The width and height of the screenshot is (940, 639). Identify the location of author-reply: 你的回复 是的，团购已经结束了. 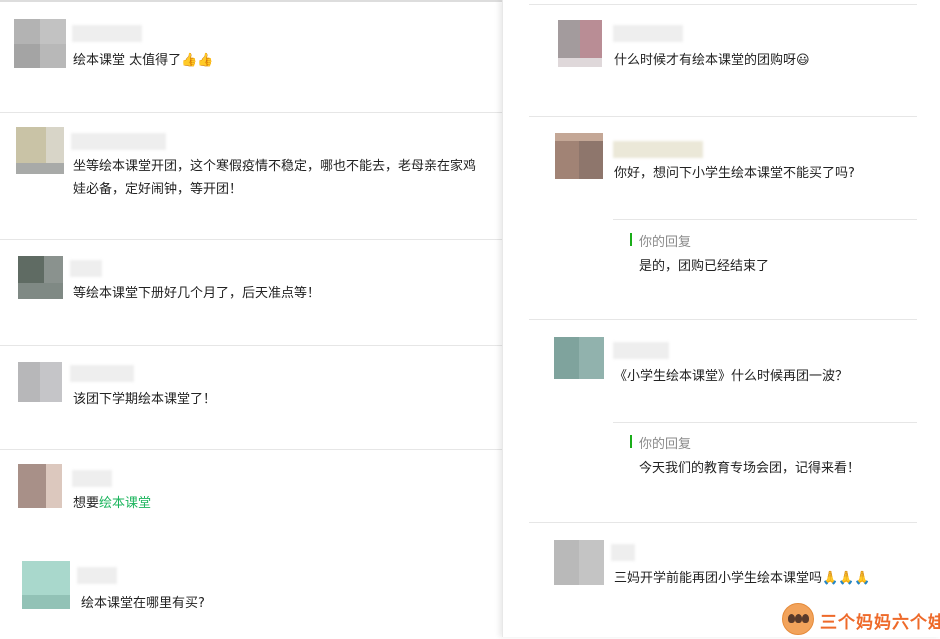
(770, 256).